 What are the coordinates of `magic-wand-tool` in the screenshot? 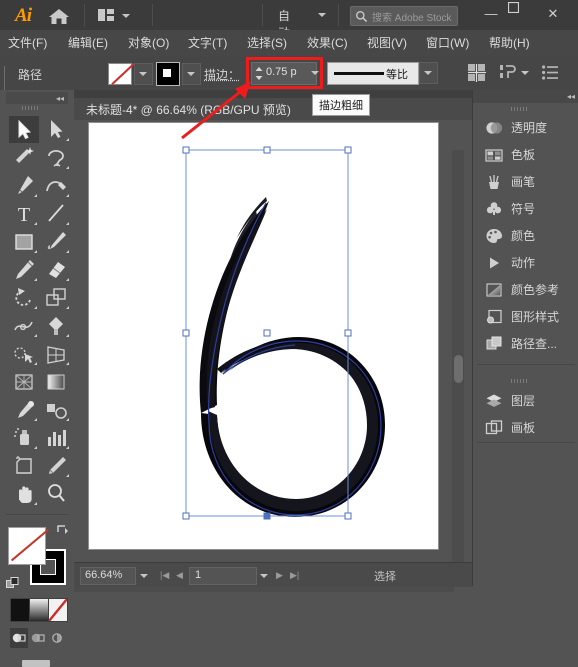 It's located at (24, 157).